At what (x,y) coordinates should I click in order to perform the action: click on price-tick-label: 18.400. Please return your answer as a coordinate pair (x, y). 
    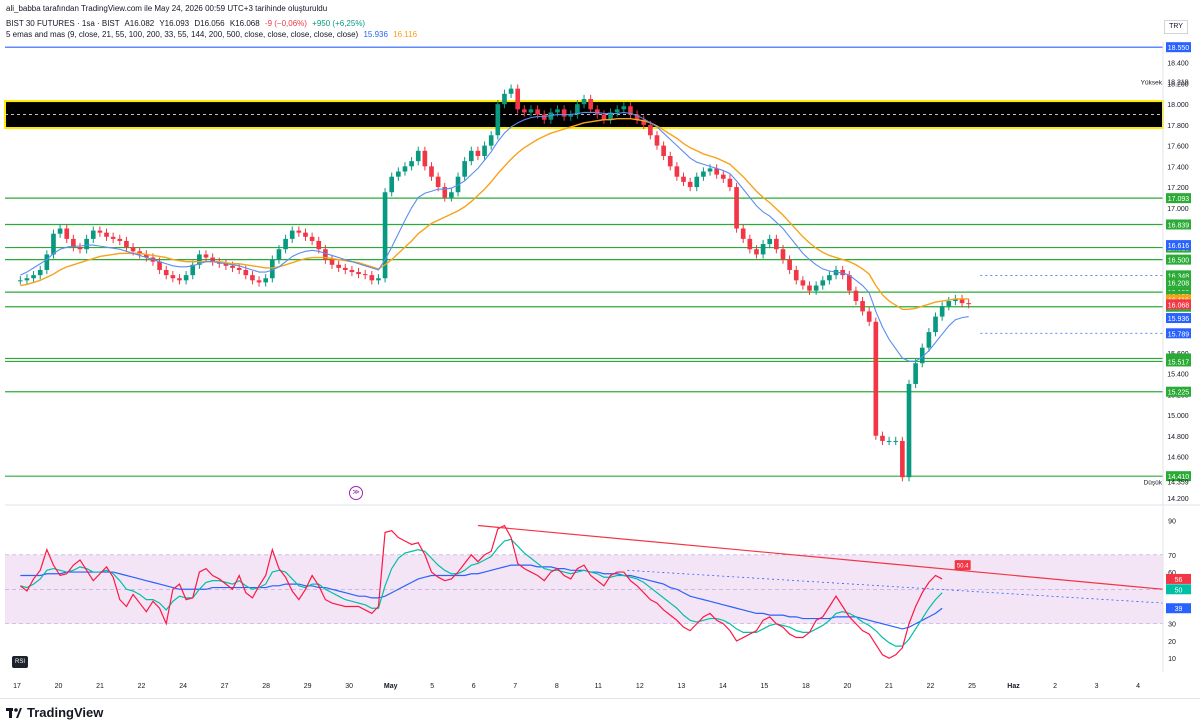
    Looking at the image, I should click on (1178, 64).